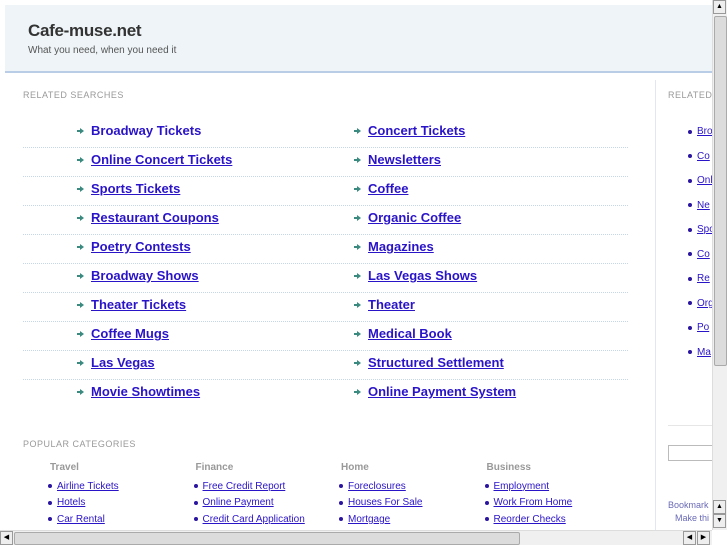 The height and width of the screenshot is (545, 727). What do you see at coordinates (704, 131) in the screenshot?
I see `sidebar-link: Bro` at bounding box center [704, 131].